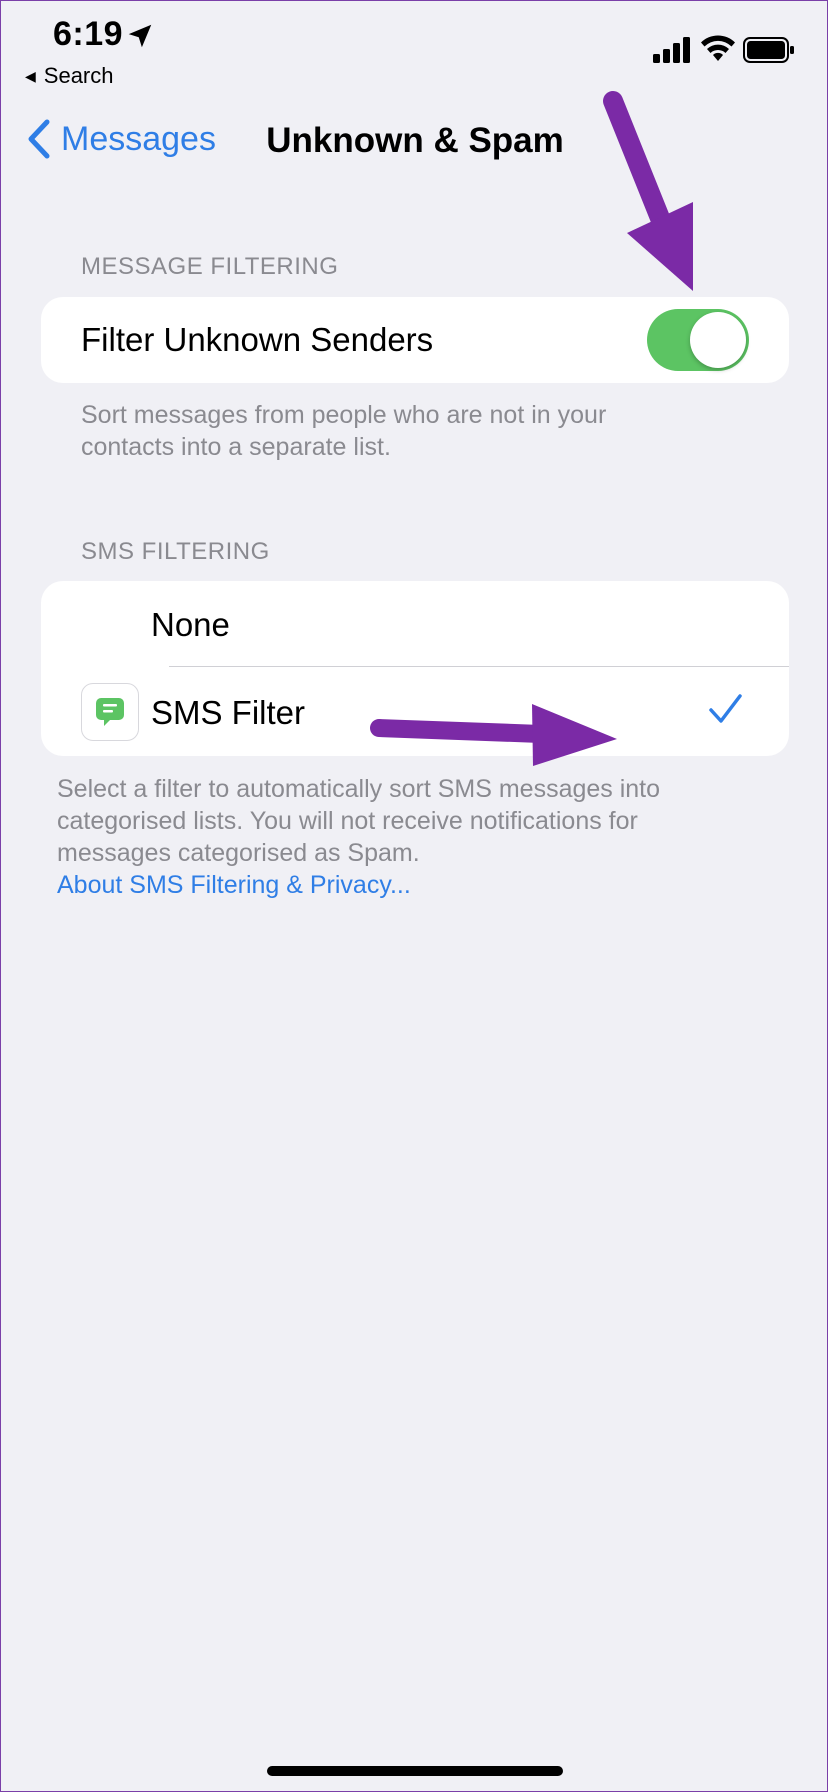  Describe the element at coordinates (415, 1771) in the screenshot. I see `home-indicator` at that location.